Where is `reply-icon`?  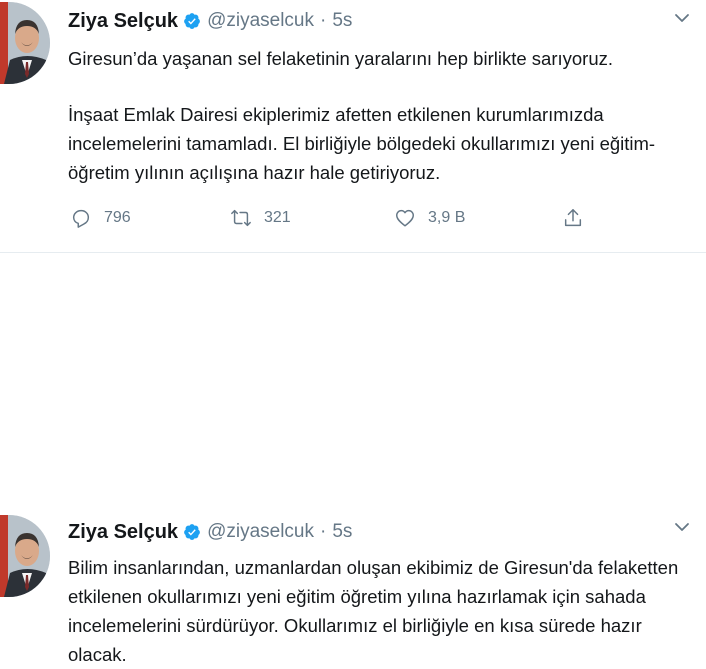 reply-icon is located at coordinates (81, 218).